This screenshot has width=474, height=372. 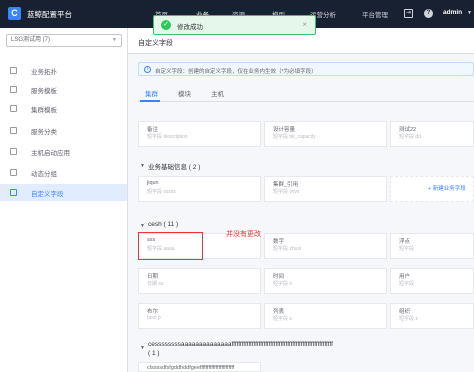 I want to click on sidebar-item-label: 动态分组, so click(x=44, y=174).